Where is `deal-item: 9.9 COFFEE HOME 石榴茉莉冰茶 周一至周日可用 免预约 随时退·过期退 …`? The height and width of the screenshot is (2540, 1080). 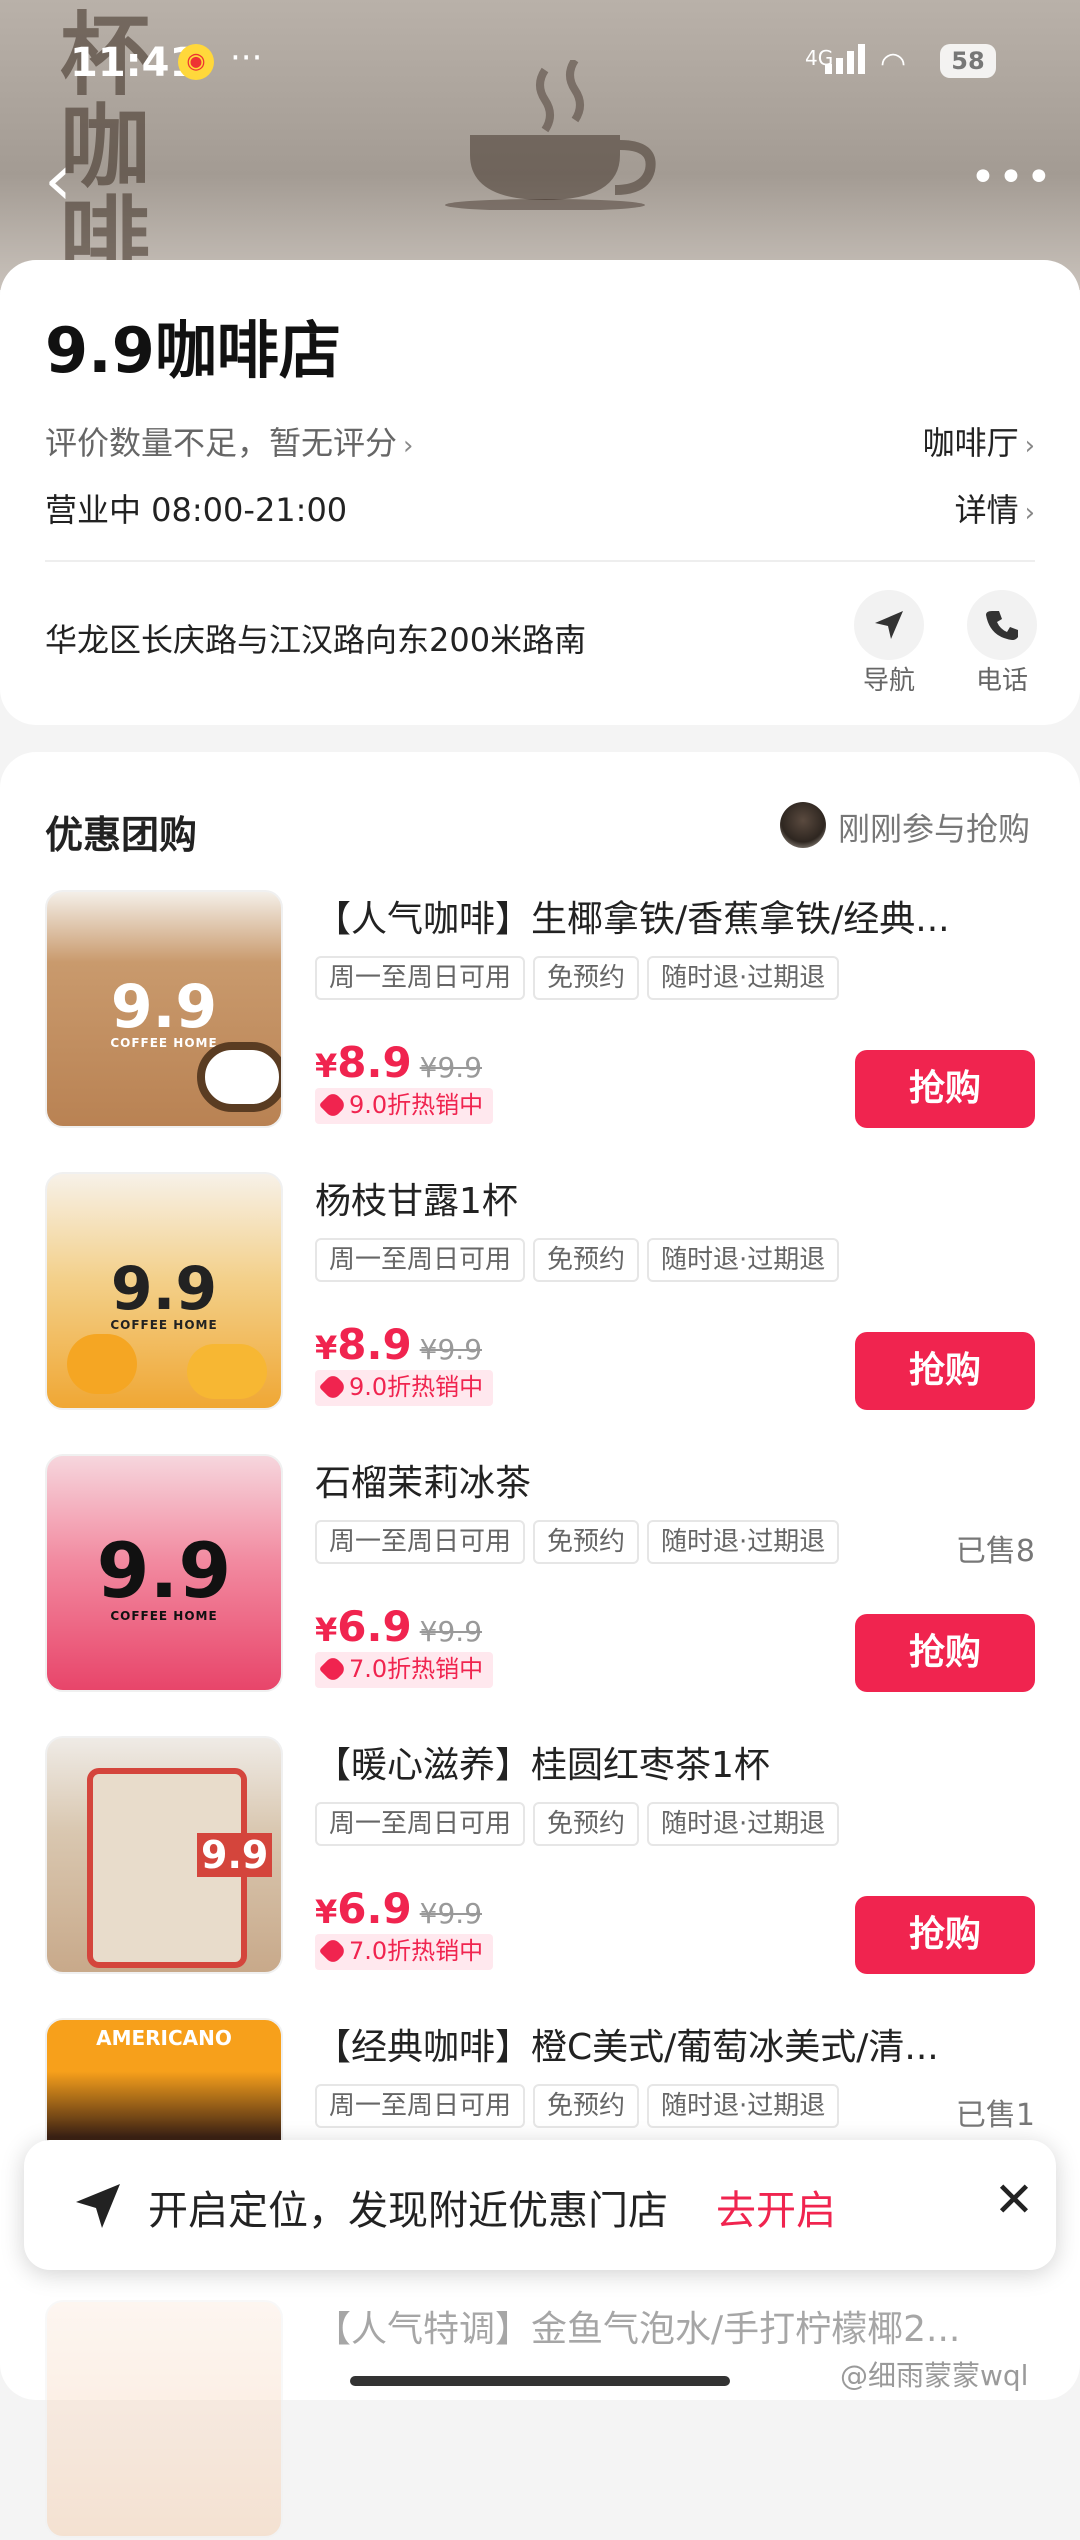 deal-item: 9.9 COFFEE HOME 石榴茉莉冰茶 周一至周日可用 免预约 随时退·过期退 … is located at coordinates (540, 1574).